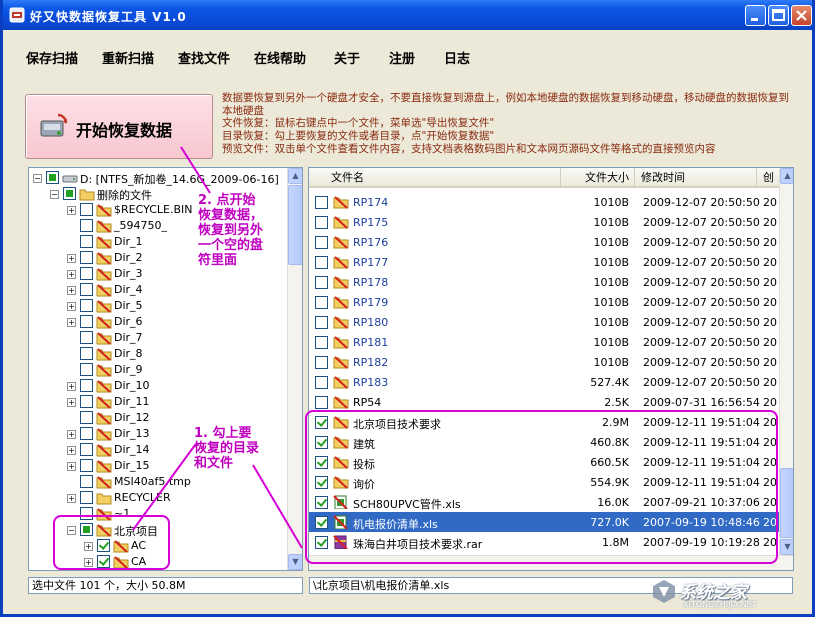 This screenshot has width=815, height=617. What do you see at coordinates (226, 433) in the screenshot?
I see `annotation-step-1-line: 1. 勾上要` at bounding box center [226, 433].